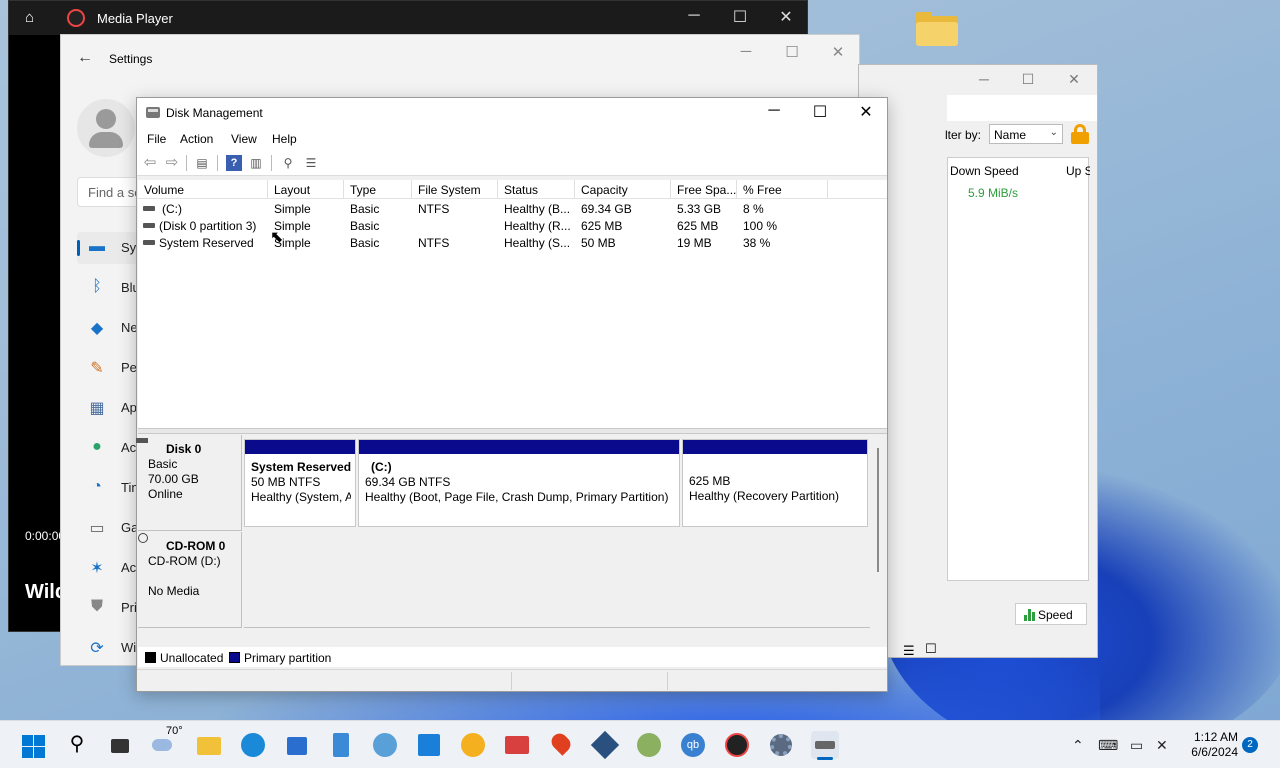 The image size is (1280, 768). What do you see at coordinates (189, 483) in the screenshot?
I see `disk0-label: Disk 0 Basic 70.00 GB Online` at bounding box center [189, 483].